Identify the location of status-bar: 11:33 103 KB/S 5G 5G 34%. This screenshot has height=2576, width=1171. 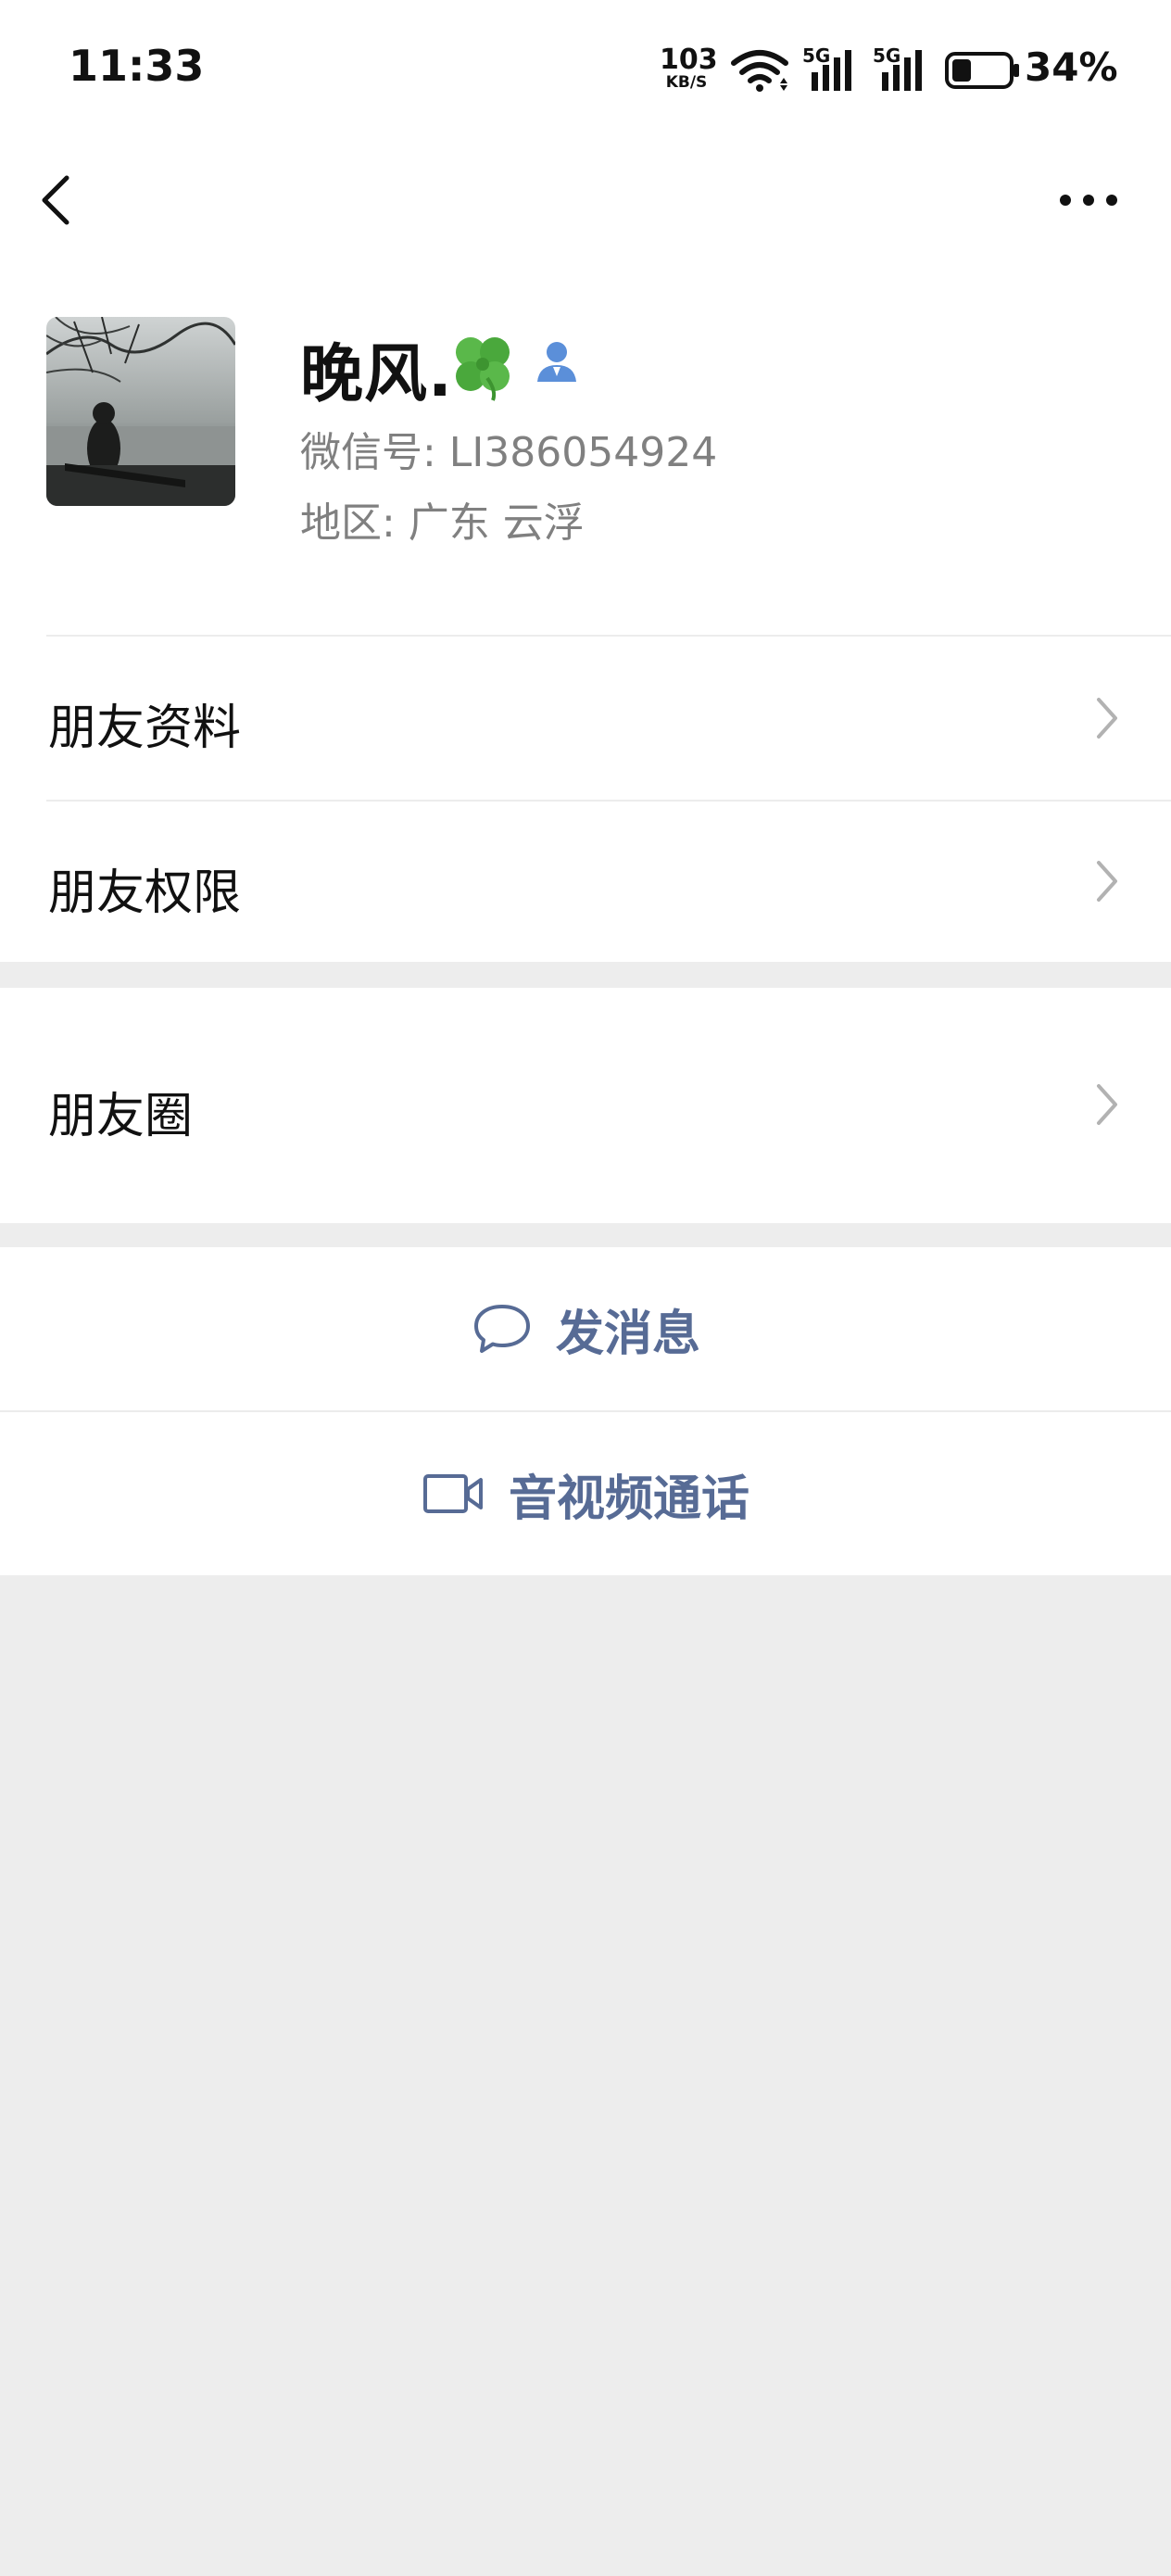
(585, 69).